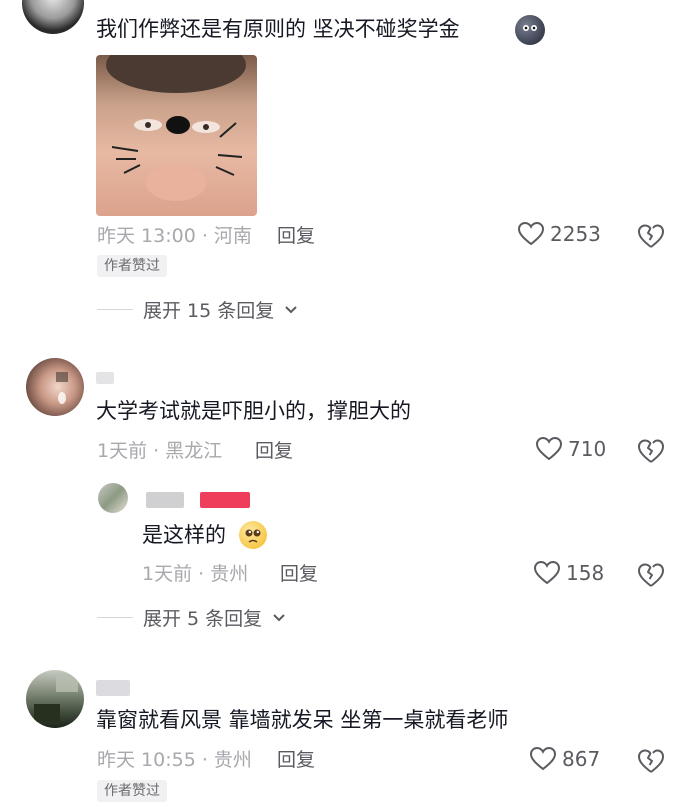 This screenshot has height=812, width=690. I want to click on like-button: 2253, so click(559, 234).